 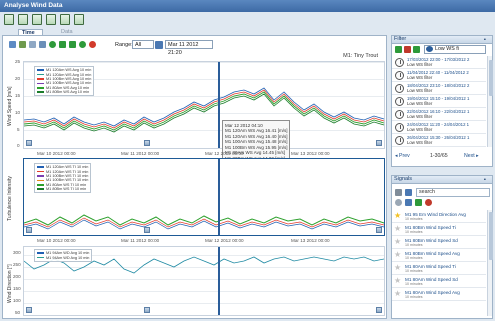 I want to click on signal-item: ★ M1 80Am Wind Speed Avg 10 minutes, so click(x=439, y=294).